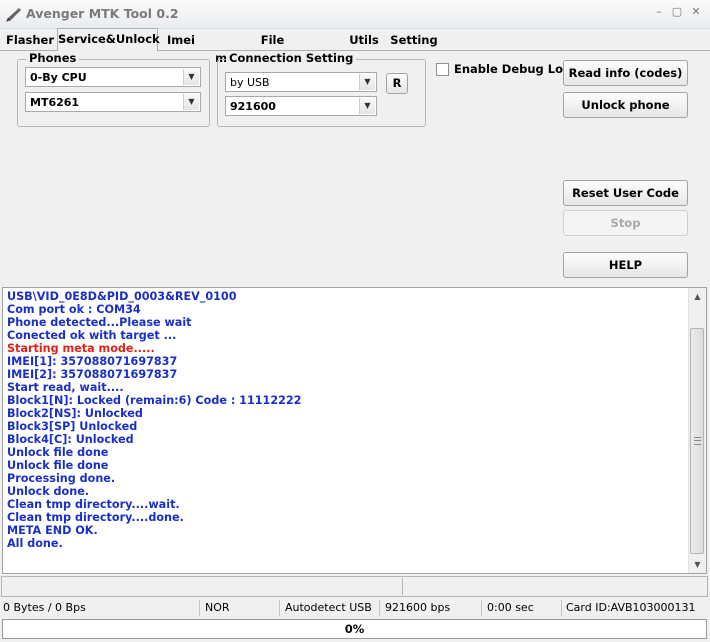  I want to click on help-button: HELP, so click(625, 265).